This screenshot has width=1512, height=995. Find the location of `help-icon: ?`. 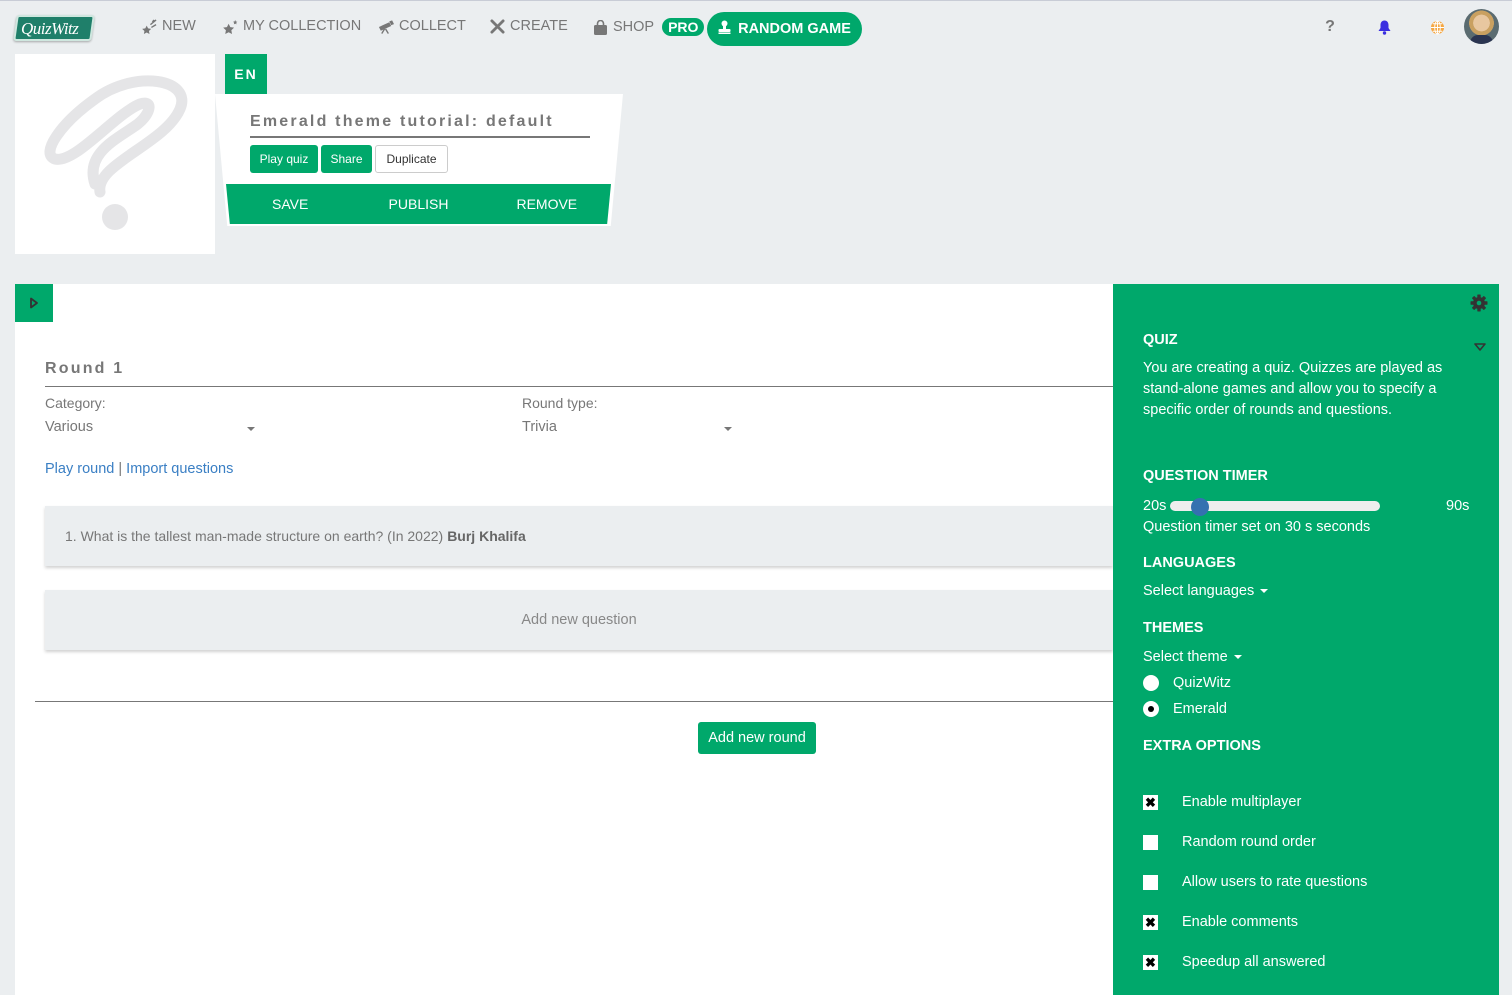

help-icon: ? is located at coordinates (1330, 27).